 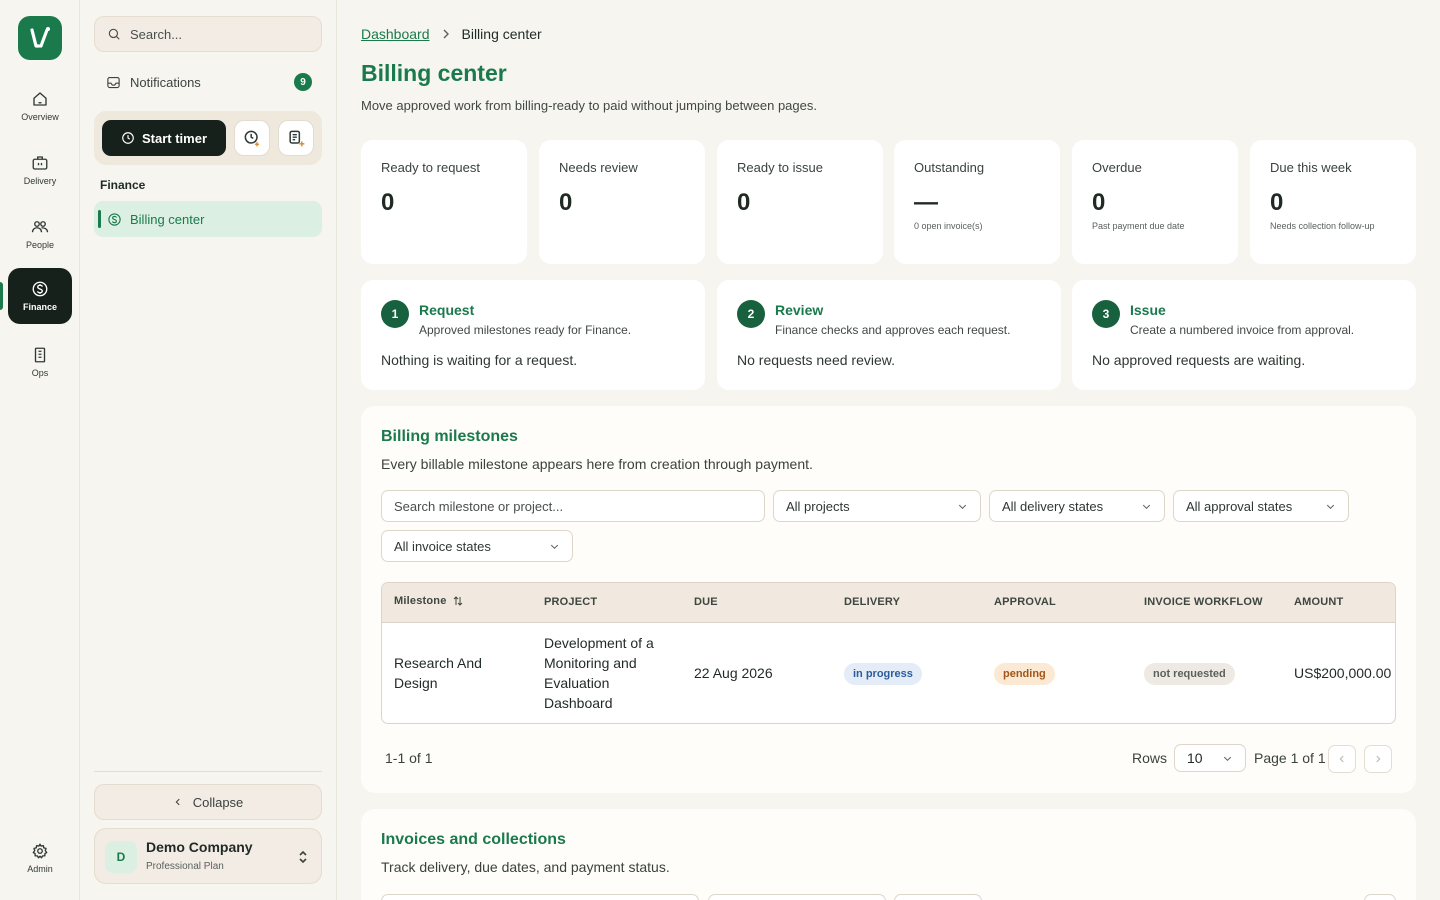 What do you see at coordinates (590, 663) in the screenshot?
I see `cell-text: Monitoring and` at bounding box center [590, 663].